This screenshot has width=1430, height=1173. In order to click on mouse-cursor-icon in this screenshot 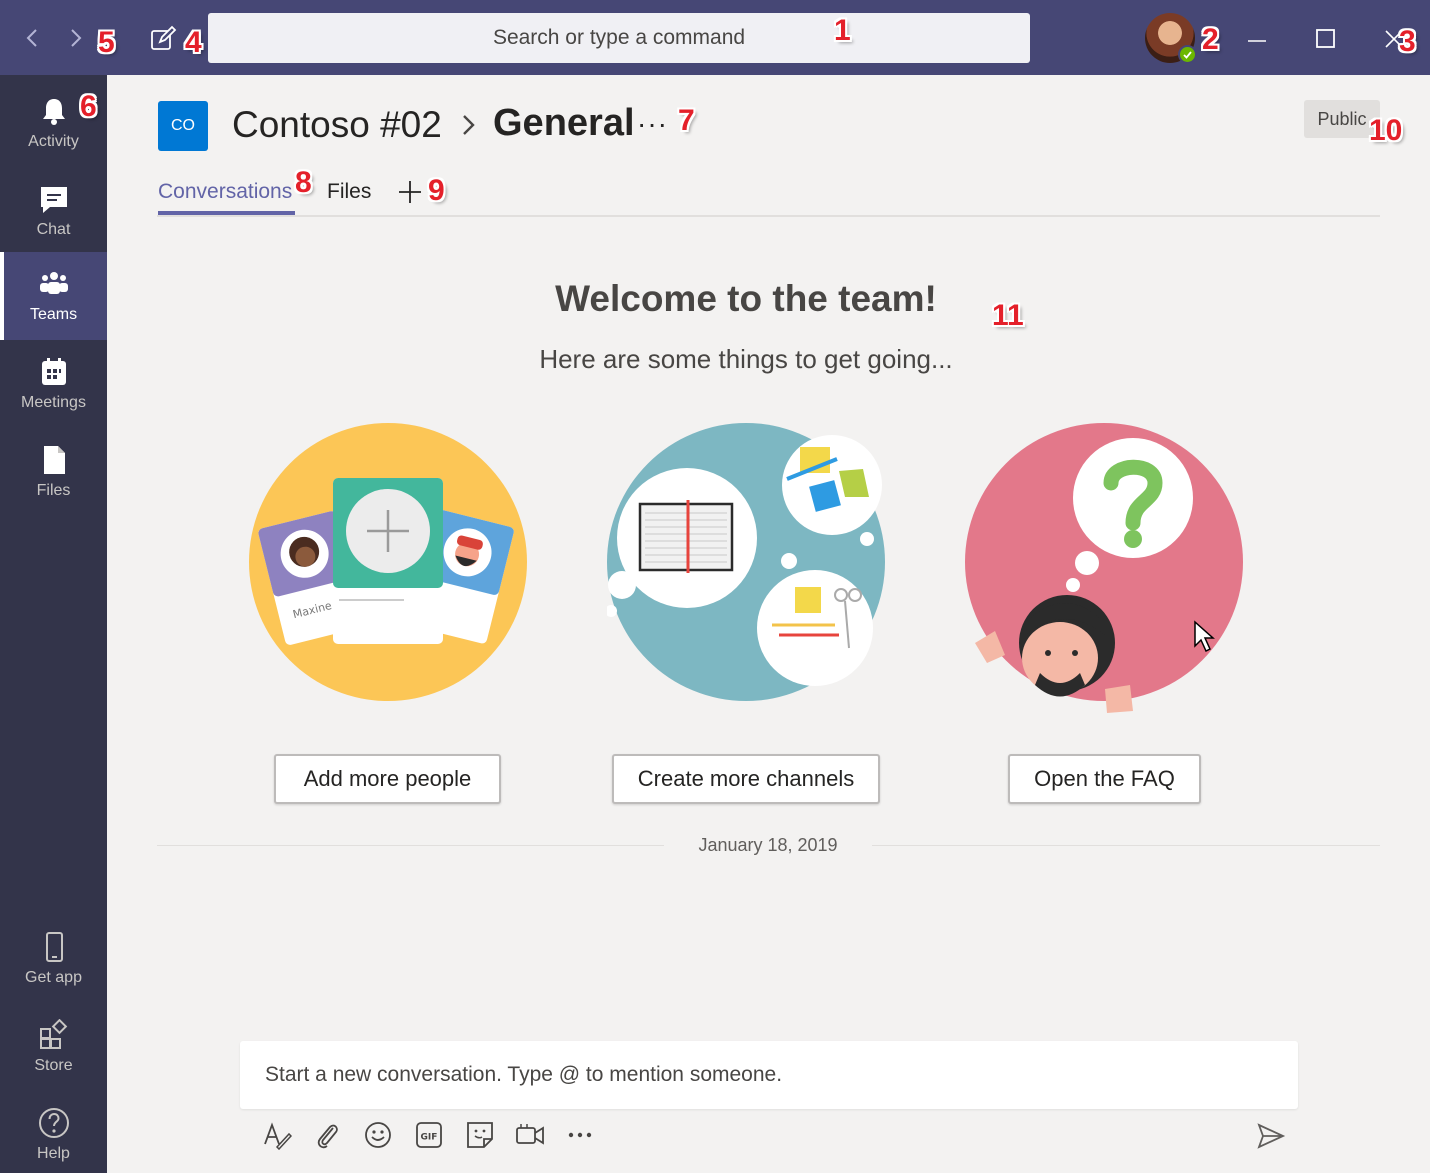, I will do `click(1204, 636)`.